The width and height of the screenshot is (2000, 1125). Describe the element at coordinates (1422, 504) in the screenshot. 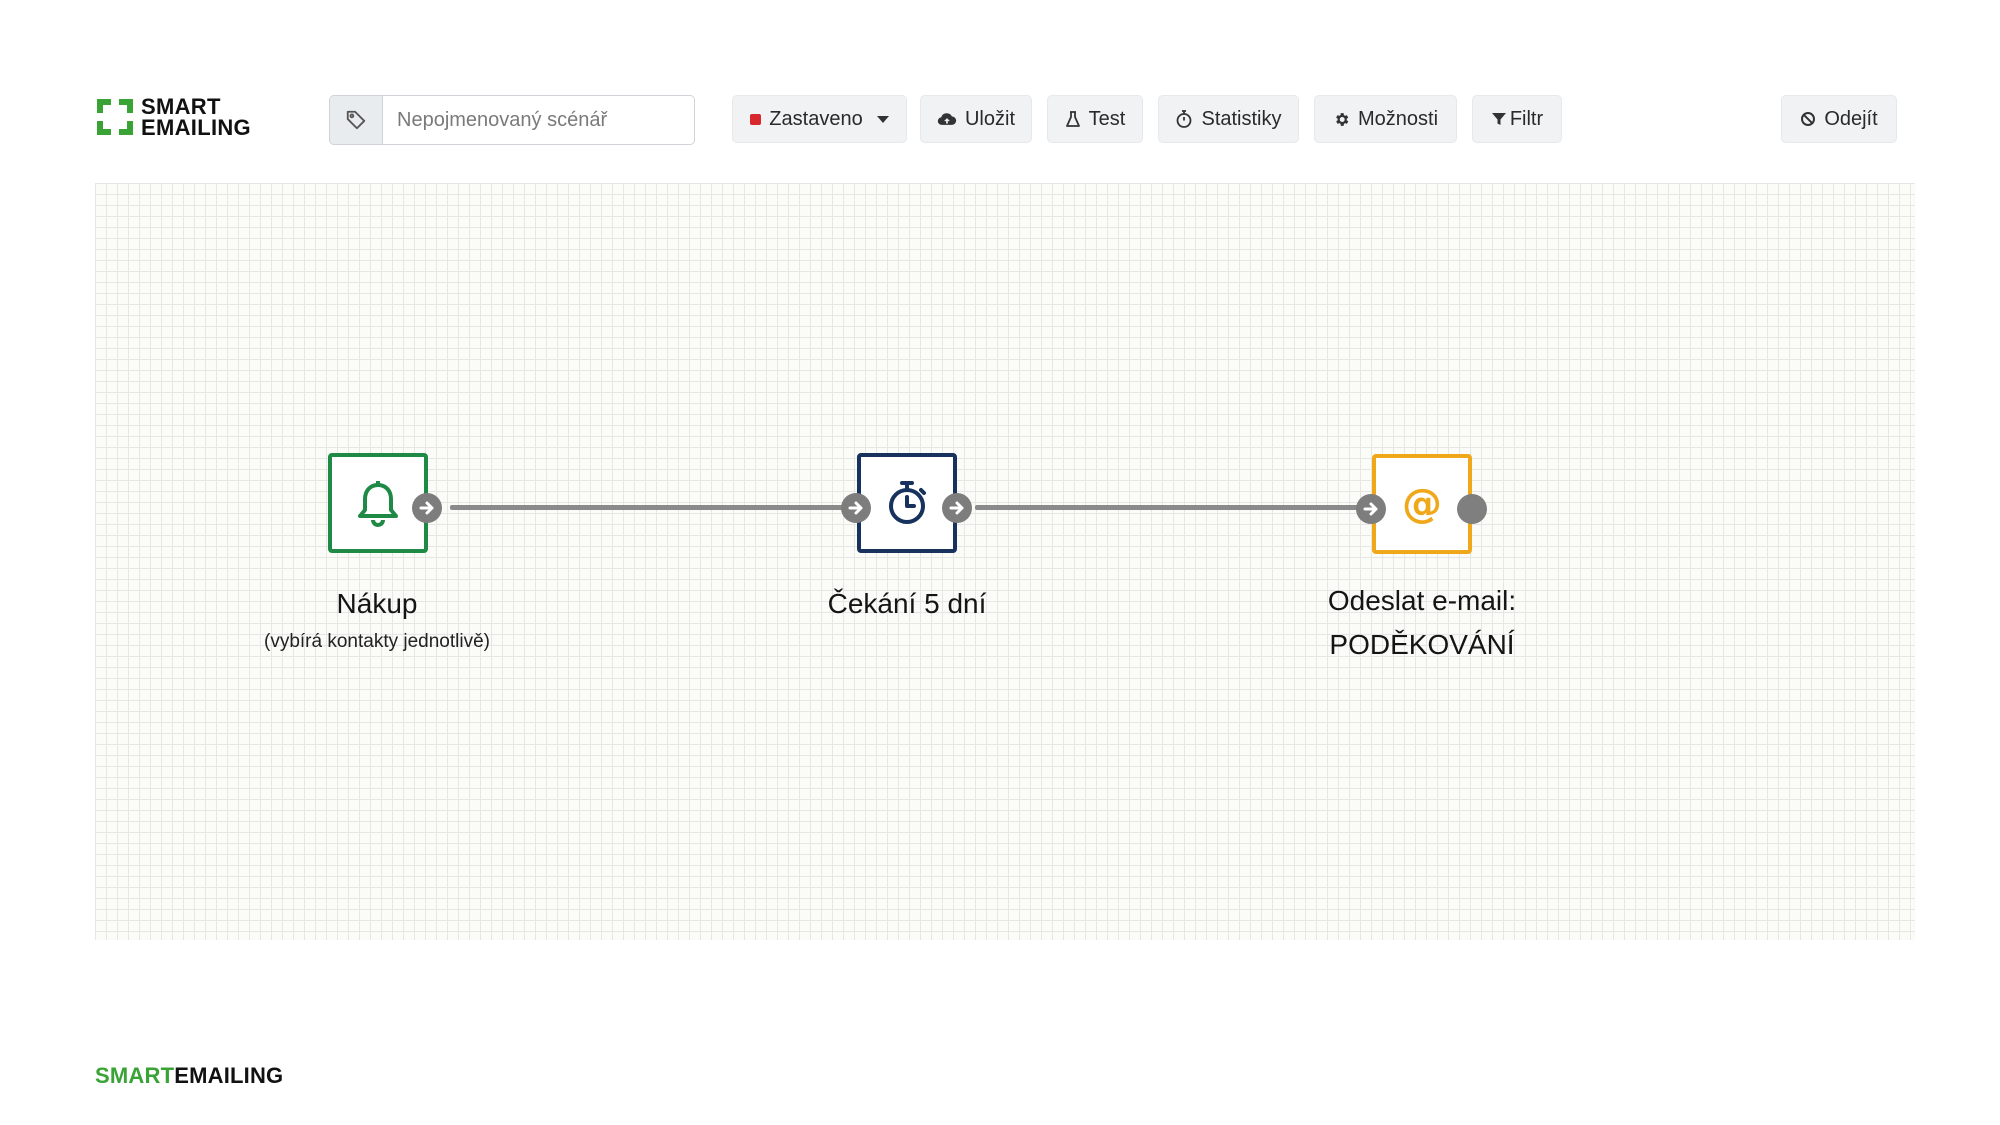

I see `at-sign-icon: @` at that location.